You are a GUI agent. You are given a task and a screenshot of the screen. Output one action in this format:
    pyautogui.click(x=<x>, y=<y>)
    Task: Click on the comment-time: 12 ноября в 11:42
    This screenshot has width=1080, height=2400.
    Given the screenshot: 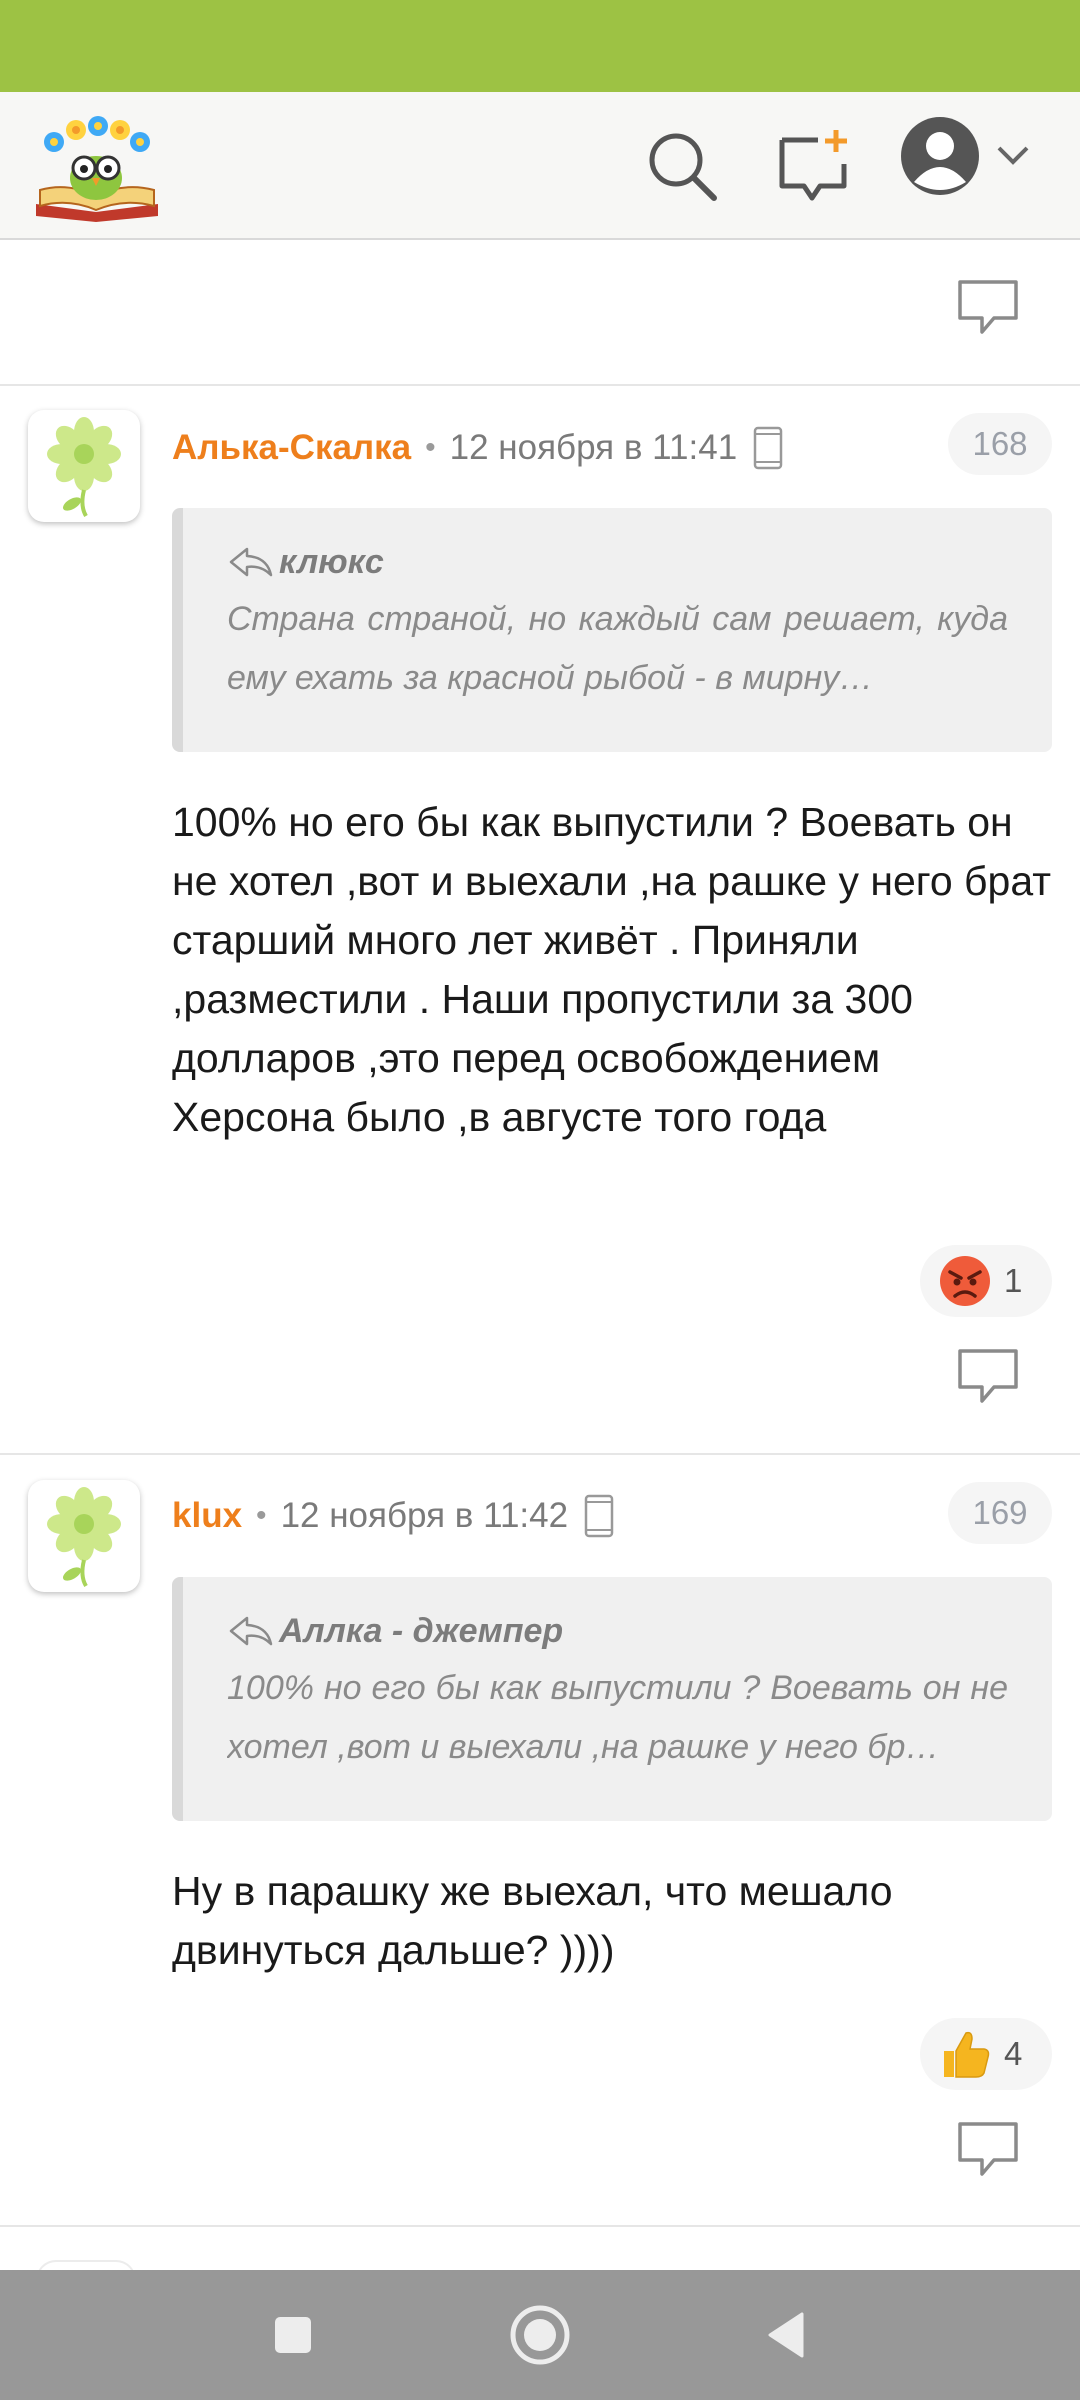 What is the action you would take?
    pyautogui.click(x=425, y=1516)
    